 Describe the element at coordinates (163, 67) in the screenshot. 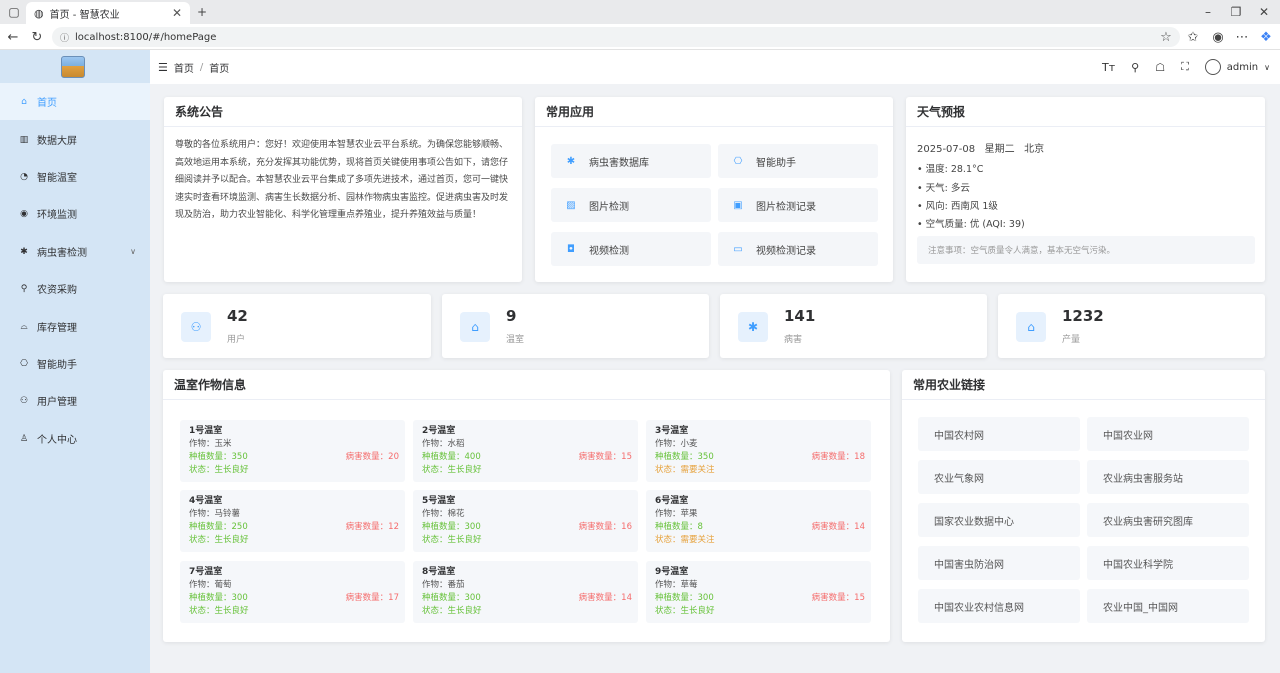

I see `menu-toggle-icon: ☰` at that location.